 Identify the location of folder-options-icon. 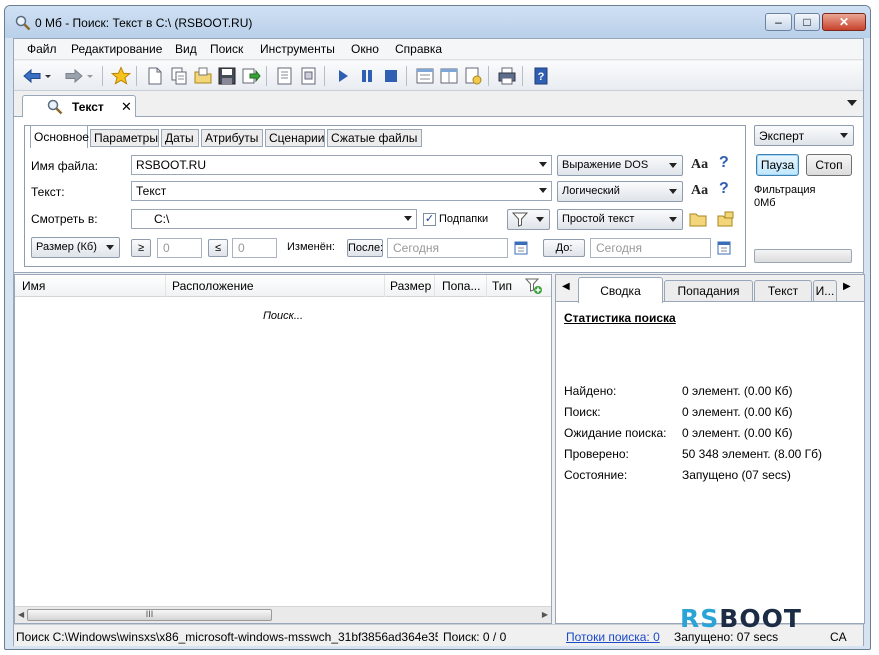
(726, 219).